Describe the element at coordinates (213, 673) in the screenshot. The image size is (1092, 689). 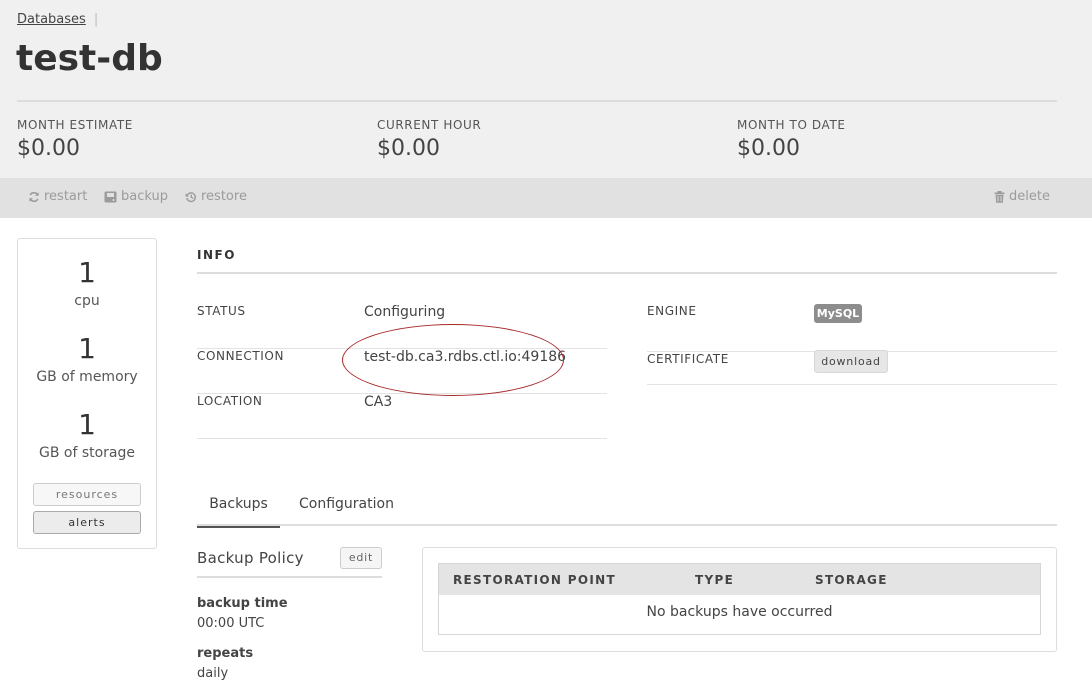
I see `repeats-value: daily` at that location.